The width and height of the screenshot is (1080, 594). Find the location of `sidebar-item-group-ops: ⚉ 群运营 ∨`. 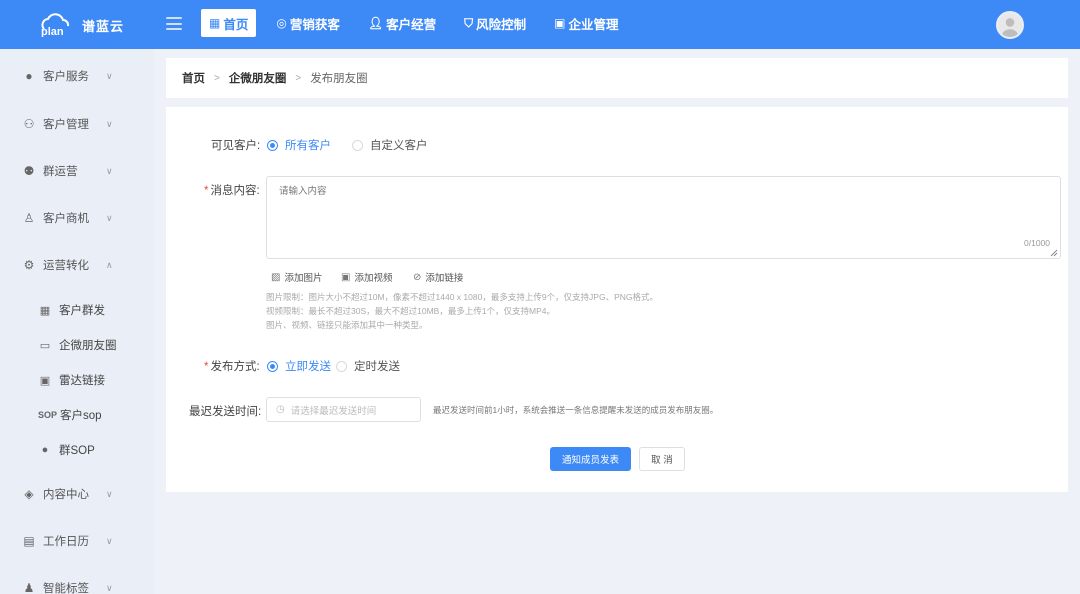

sidebar-item-group-ops: ⚉ 群运营 ∨ is located at coordinates (77, 171).